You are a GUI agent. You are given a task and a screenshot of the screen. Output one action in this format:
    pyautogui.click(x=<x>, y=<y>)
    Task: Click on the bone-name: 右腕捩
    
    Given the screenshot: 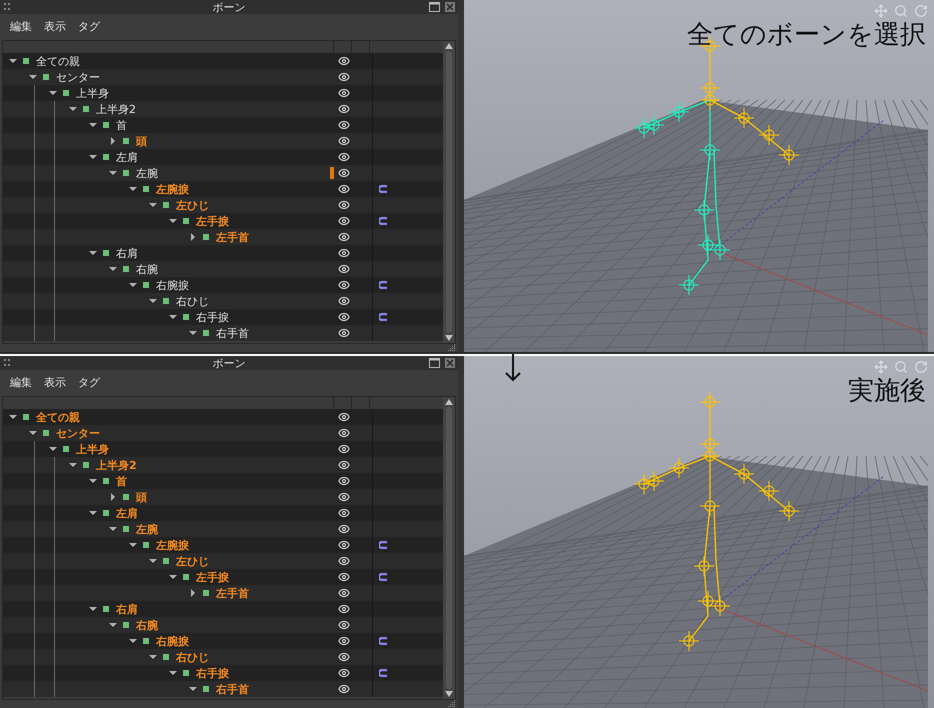 What is the action you would take?
    pyautogui.click(x=172, y=641)
    